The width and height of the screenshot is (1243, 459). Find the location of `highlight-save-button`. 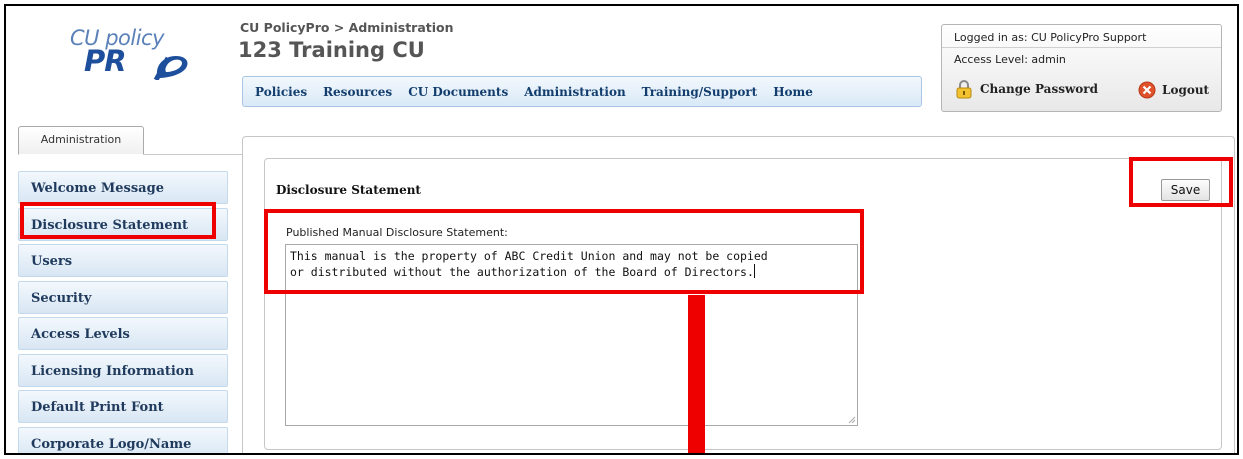

highlight-save-button is located at coordinates (1181, 182).